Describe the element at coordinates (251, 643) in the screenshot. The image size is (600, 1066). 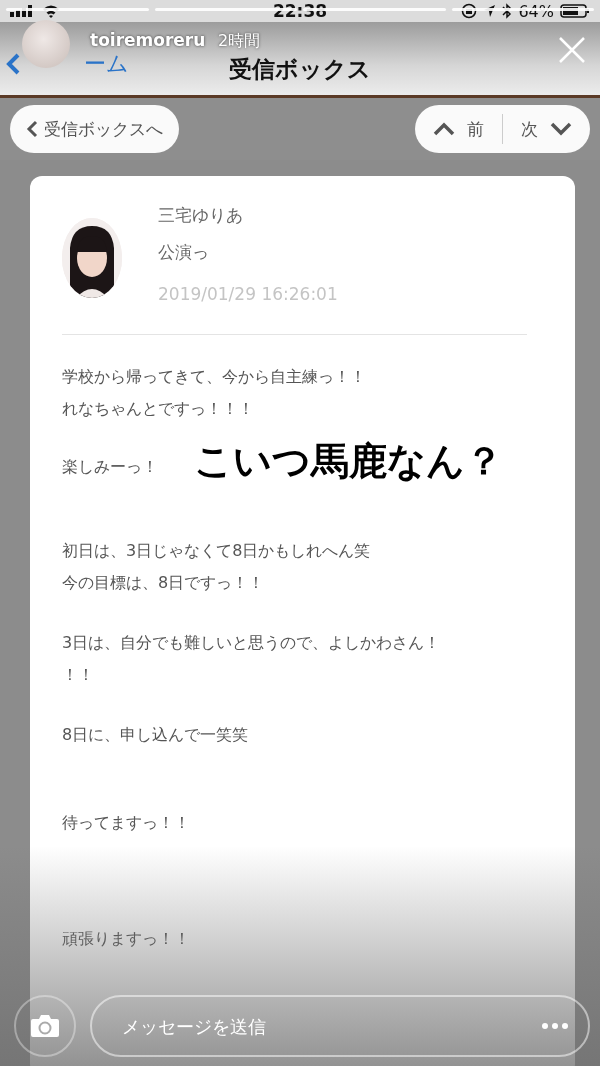
I see `message-line: 3日は、自分でも難しいと思うので、よしかわさん！` at that location.